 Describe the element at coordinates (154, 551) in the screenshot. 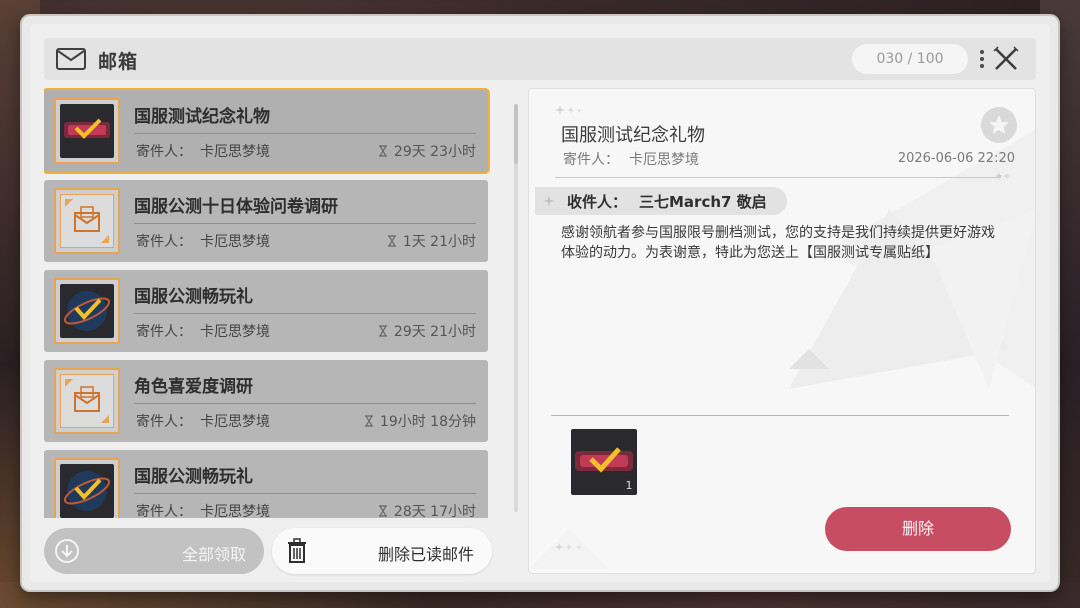

I see `claim-all-button: 全部领取` at that location.